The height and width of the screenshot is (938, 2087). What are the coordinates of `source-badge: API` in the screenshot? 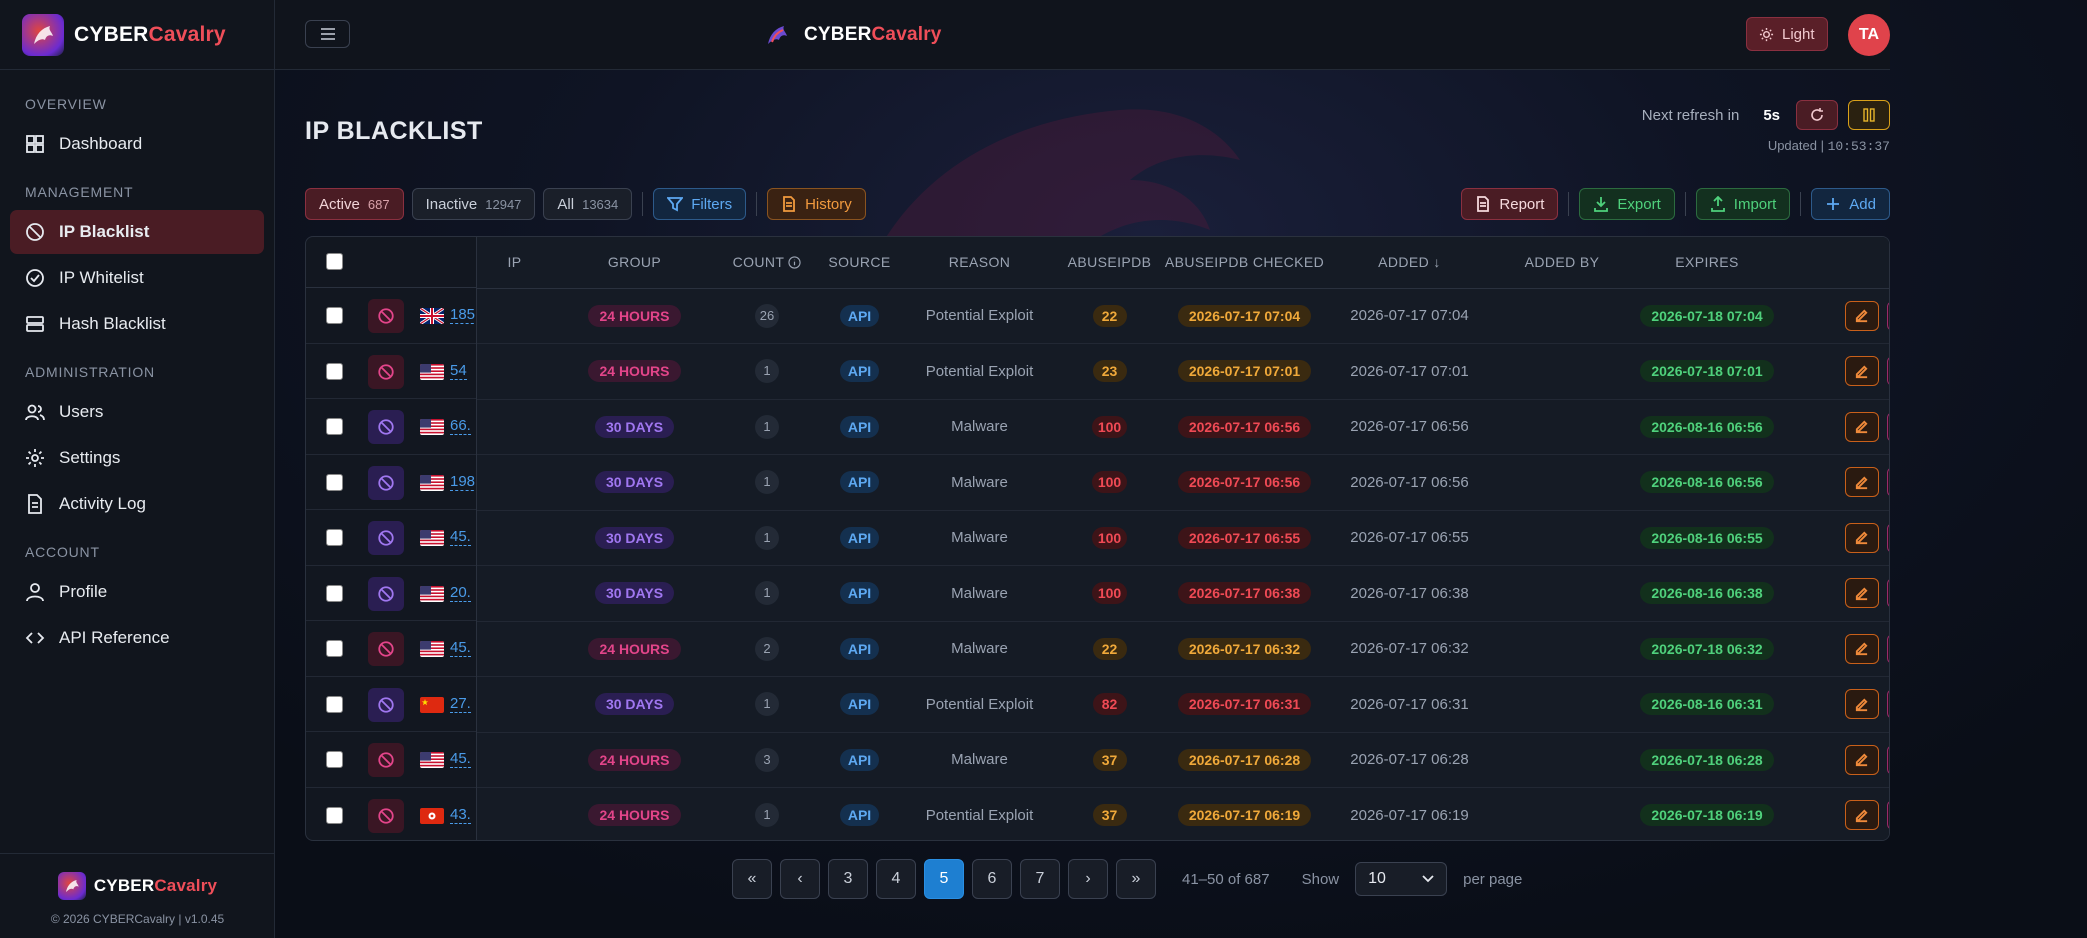 It's located at (859, 648).